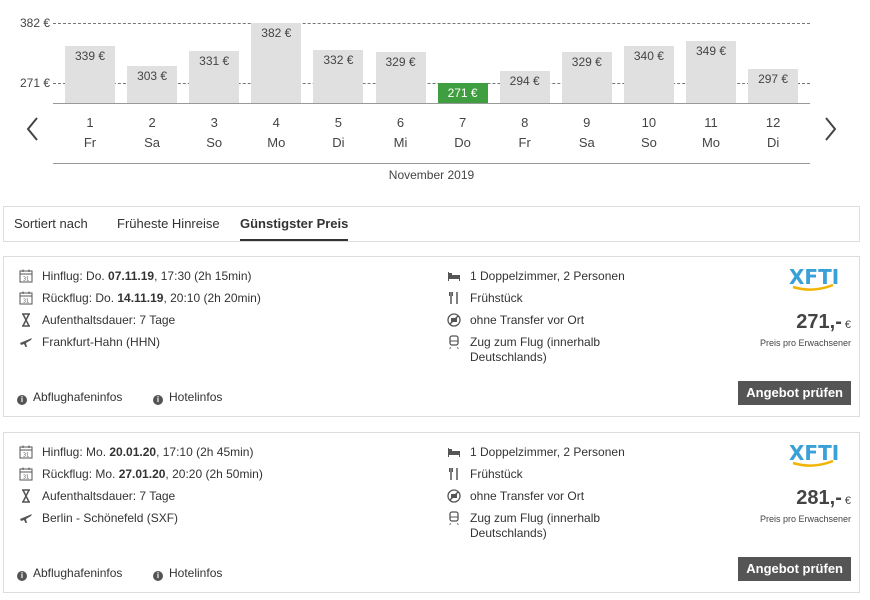 Image resolution: width=870 pixels, height=600 pixels. Describe the element at coordinates (276, 63) in the screenshot. I see `price-bar: 382 €` at that location.